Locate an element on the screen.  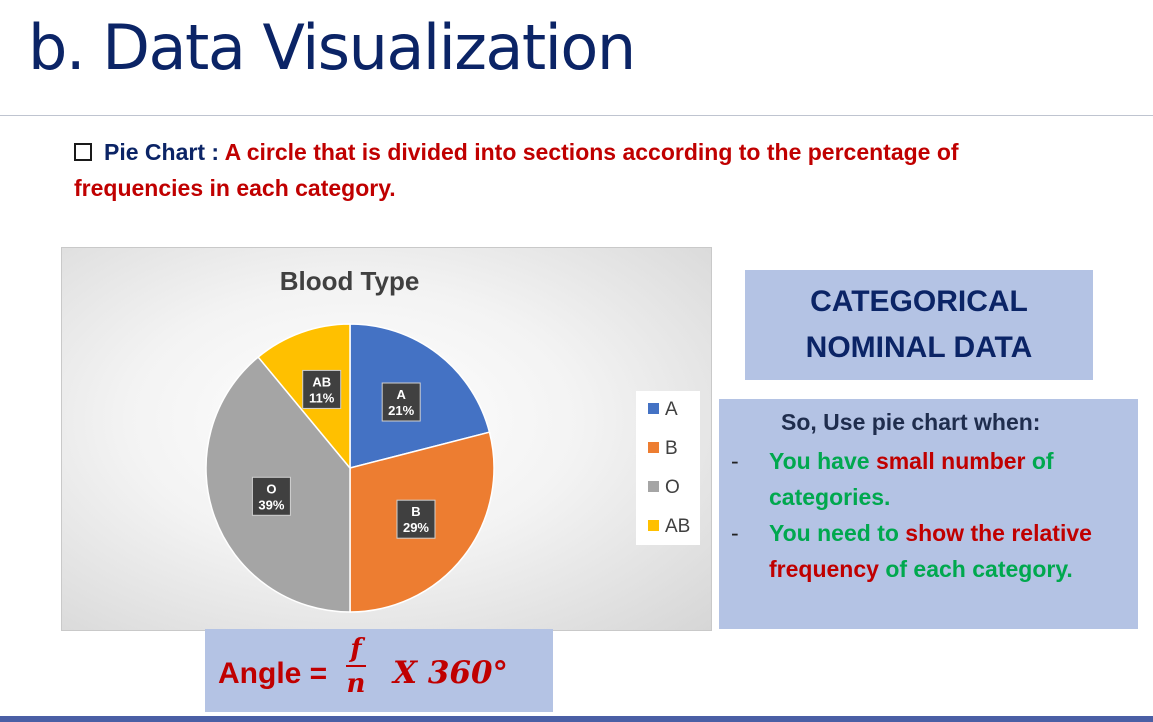
categorical-line1: CATEGORICAL is located at coordinates (919, 301).